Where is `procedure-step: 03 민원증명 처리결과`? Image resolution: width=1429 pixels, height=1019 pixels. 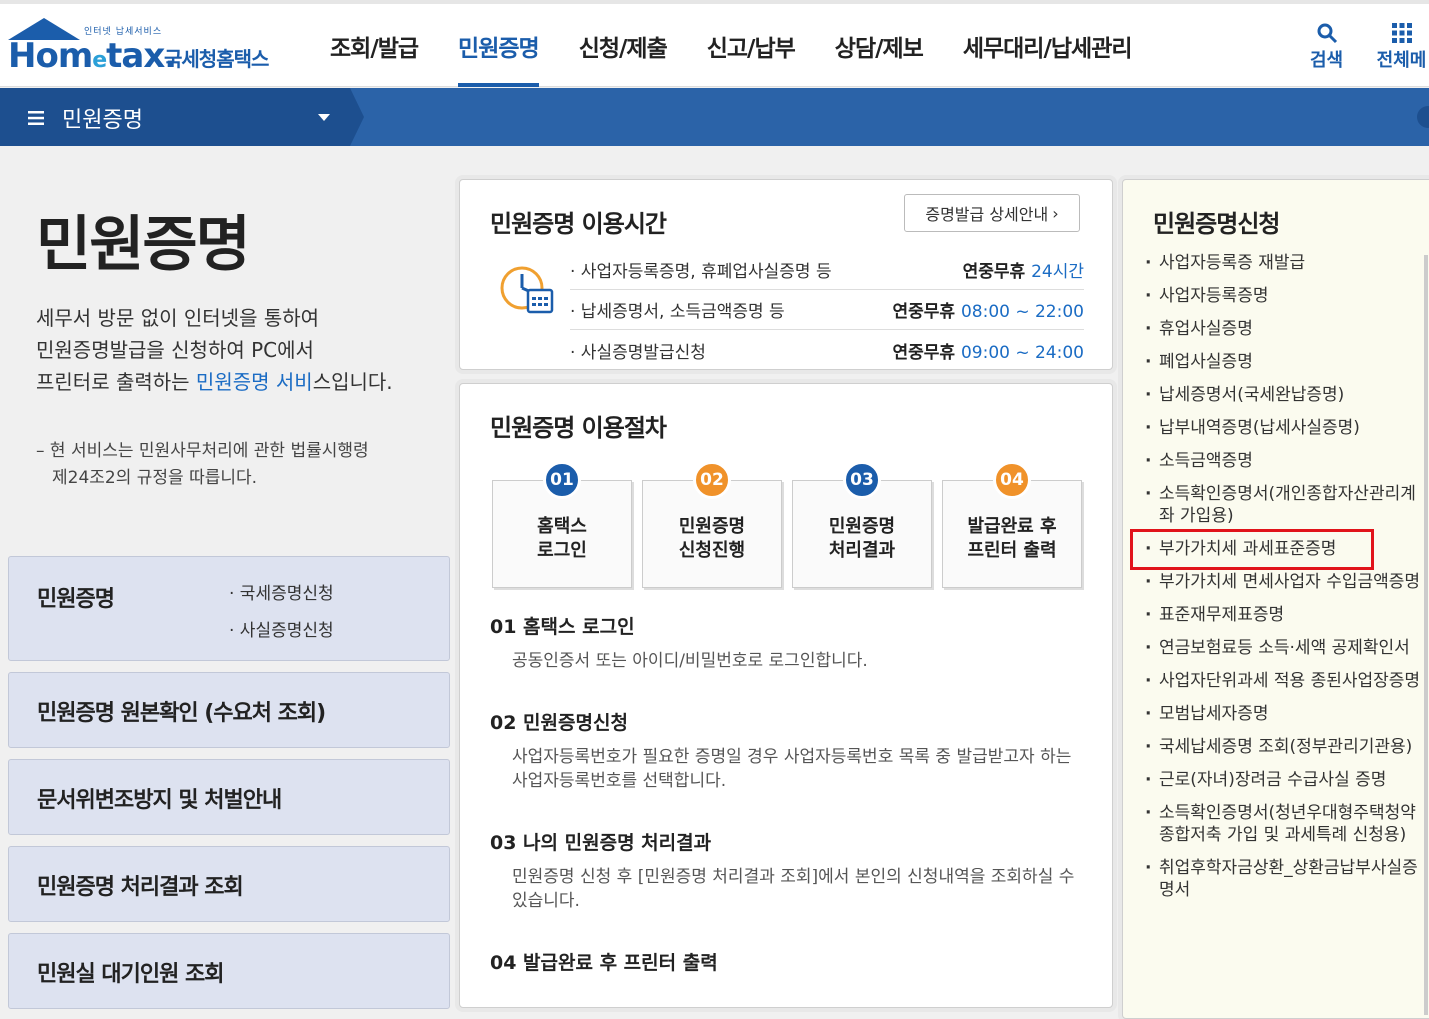 procedure-step: 03 민원증명 처리결과 is located at coordinates (862, 524).